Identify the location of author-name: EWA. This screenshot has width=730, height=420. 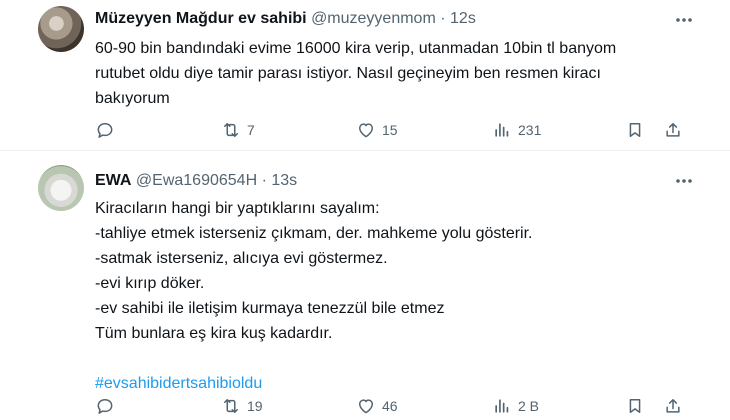
(113, 180).